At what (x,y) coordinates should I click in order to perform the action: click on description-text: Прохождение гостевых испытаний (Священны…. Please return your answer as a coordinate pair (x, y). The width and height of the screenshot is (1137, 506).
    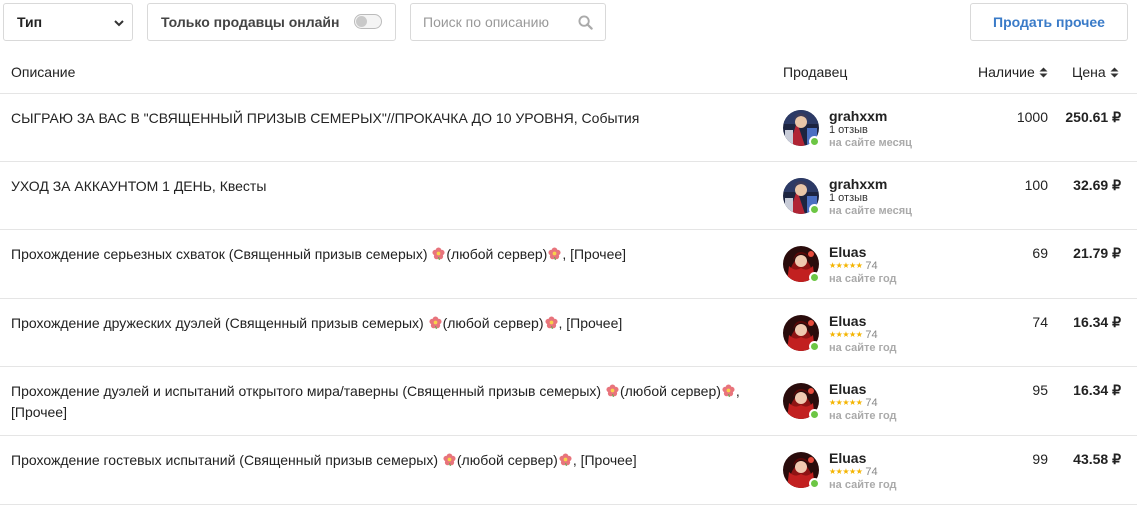
    Looking at the image, I should click on (226, 460).